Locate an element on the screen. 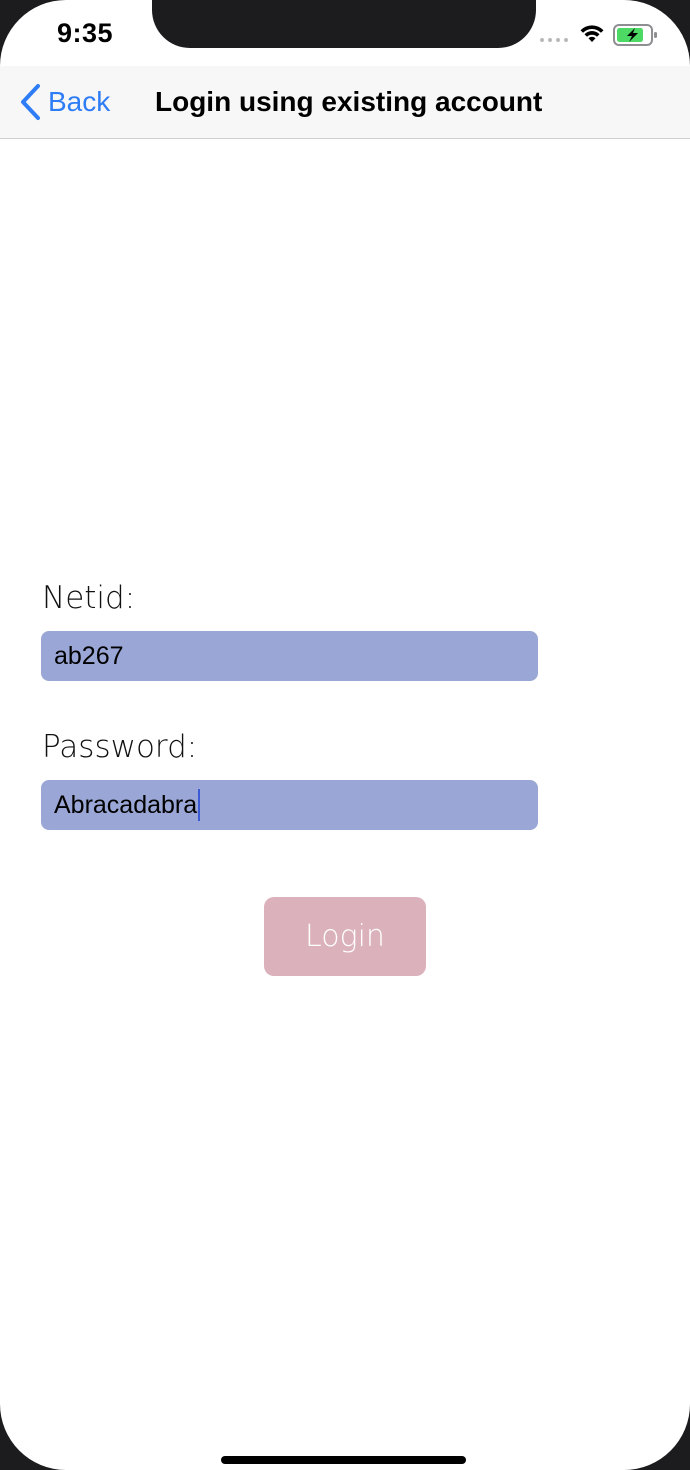 Image resolution: width=690 pixels, height=1470 pixels. navigation-bar: Back Login using existing account is located at coordinates (345, 102).